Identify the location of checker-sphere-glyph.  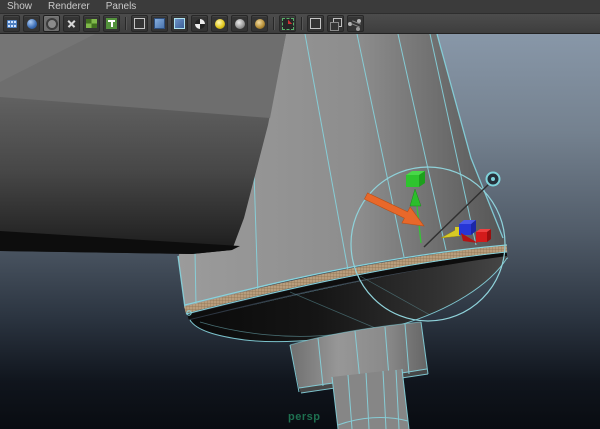
(199, 23).